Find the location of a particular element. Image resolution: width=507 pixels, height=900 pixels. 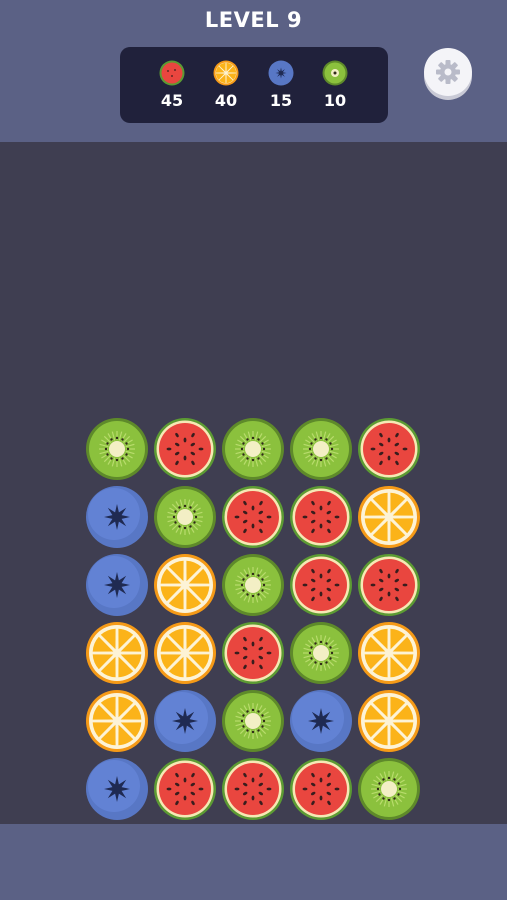

settings-button is located at coordinates (448, 72).